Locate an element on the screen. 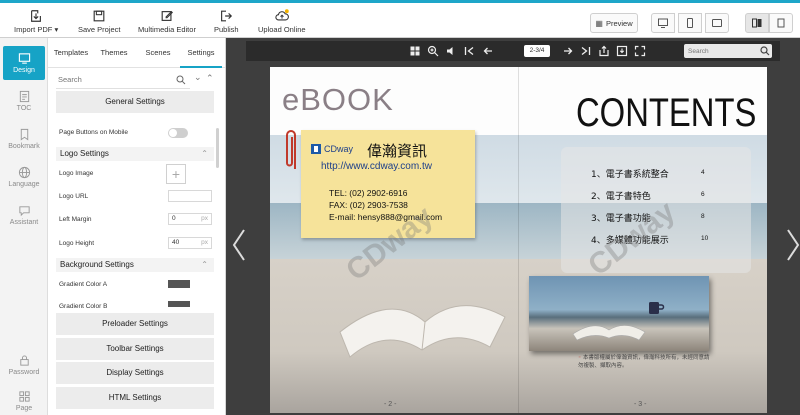  page-grid-icon is located at coordinates (24, 396).